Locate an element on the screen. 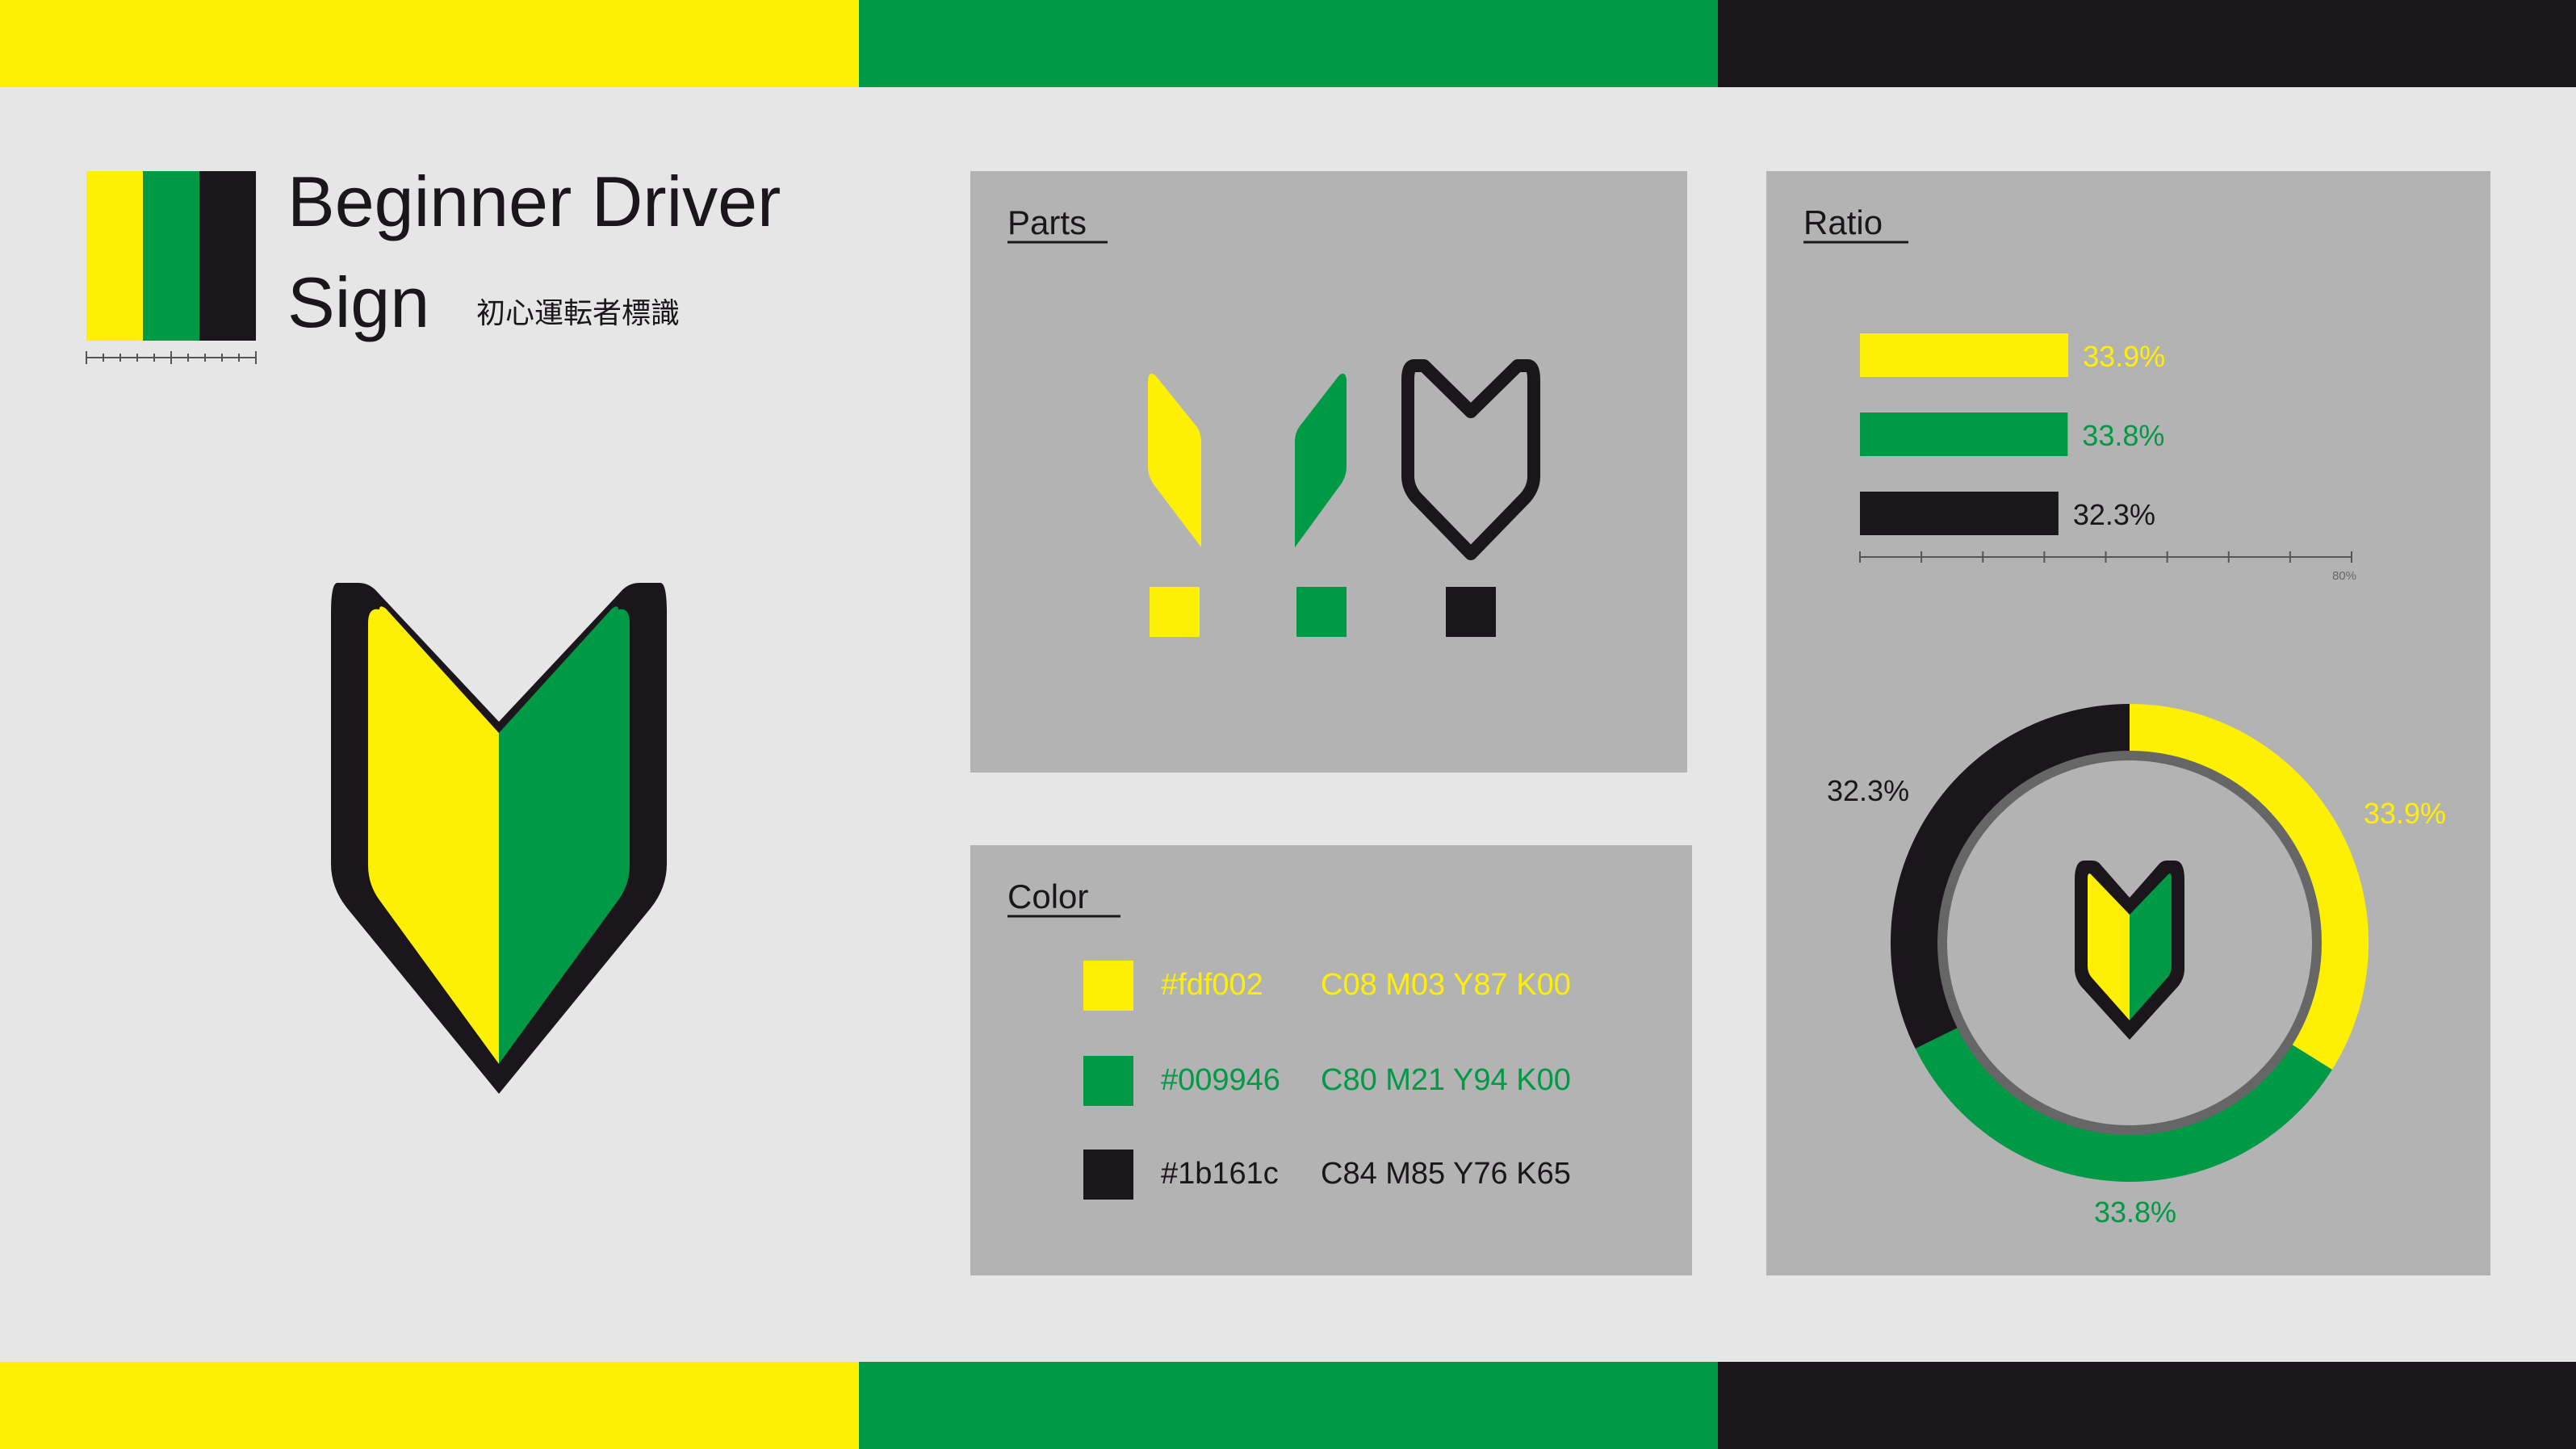  title-line-1: Beginner Driver is located at coordinates (534, 201).